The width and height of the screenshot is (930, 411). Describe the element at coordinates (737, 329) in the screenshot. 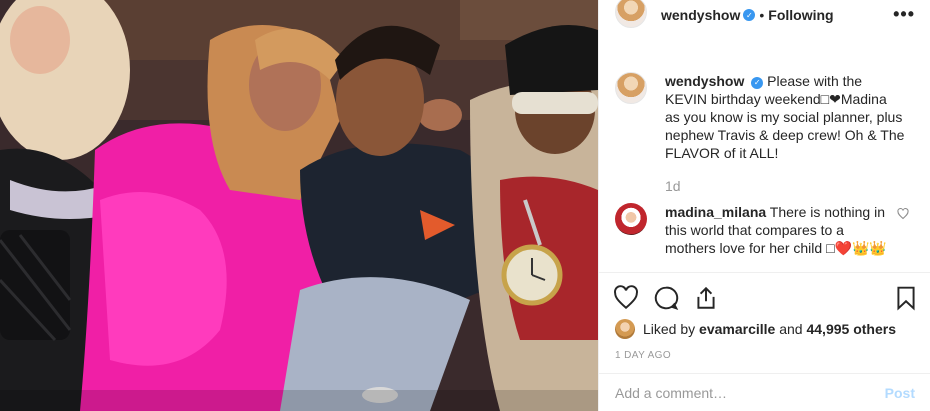

I see `liker-username: evamarcille` at that location.